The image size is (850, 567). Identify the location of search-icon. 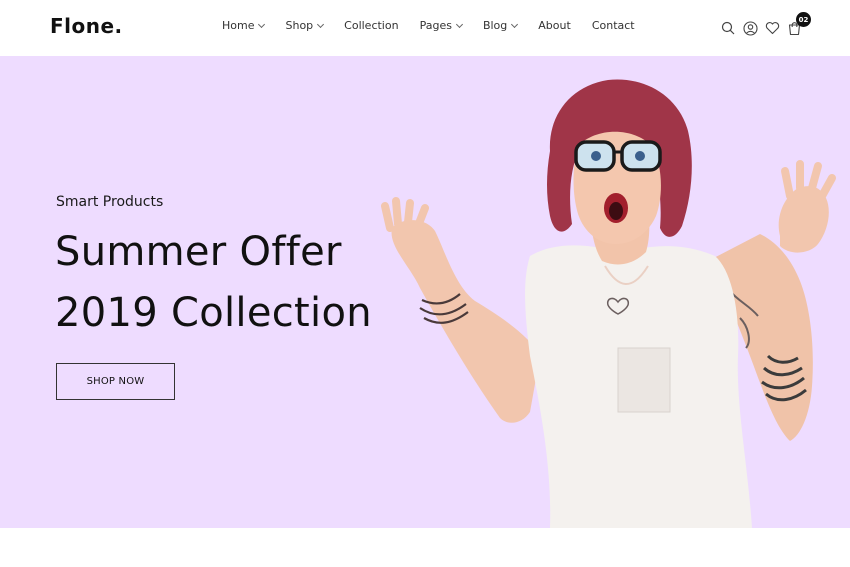
(728, 28).